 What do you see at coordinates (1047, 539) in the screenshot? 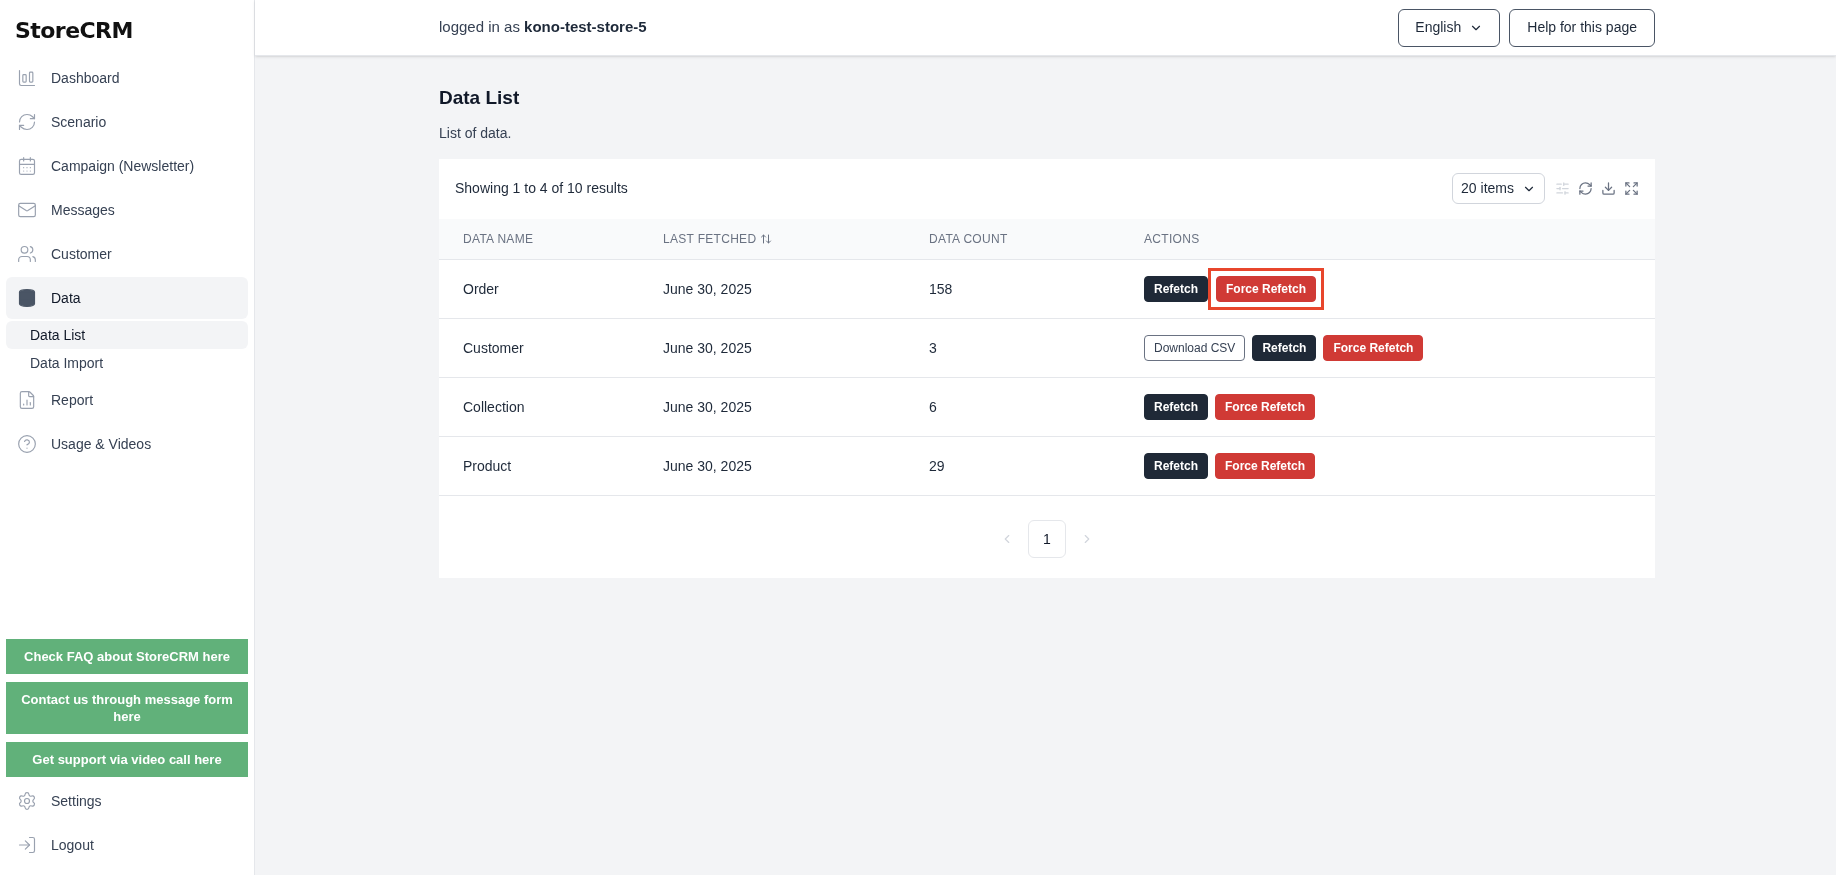
I see `page-button: 1` at bounding box center [1047, 539].